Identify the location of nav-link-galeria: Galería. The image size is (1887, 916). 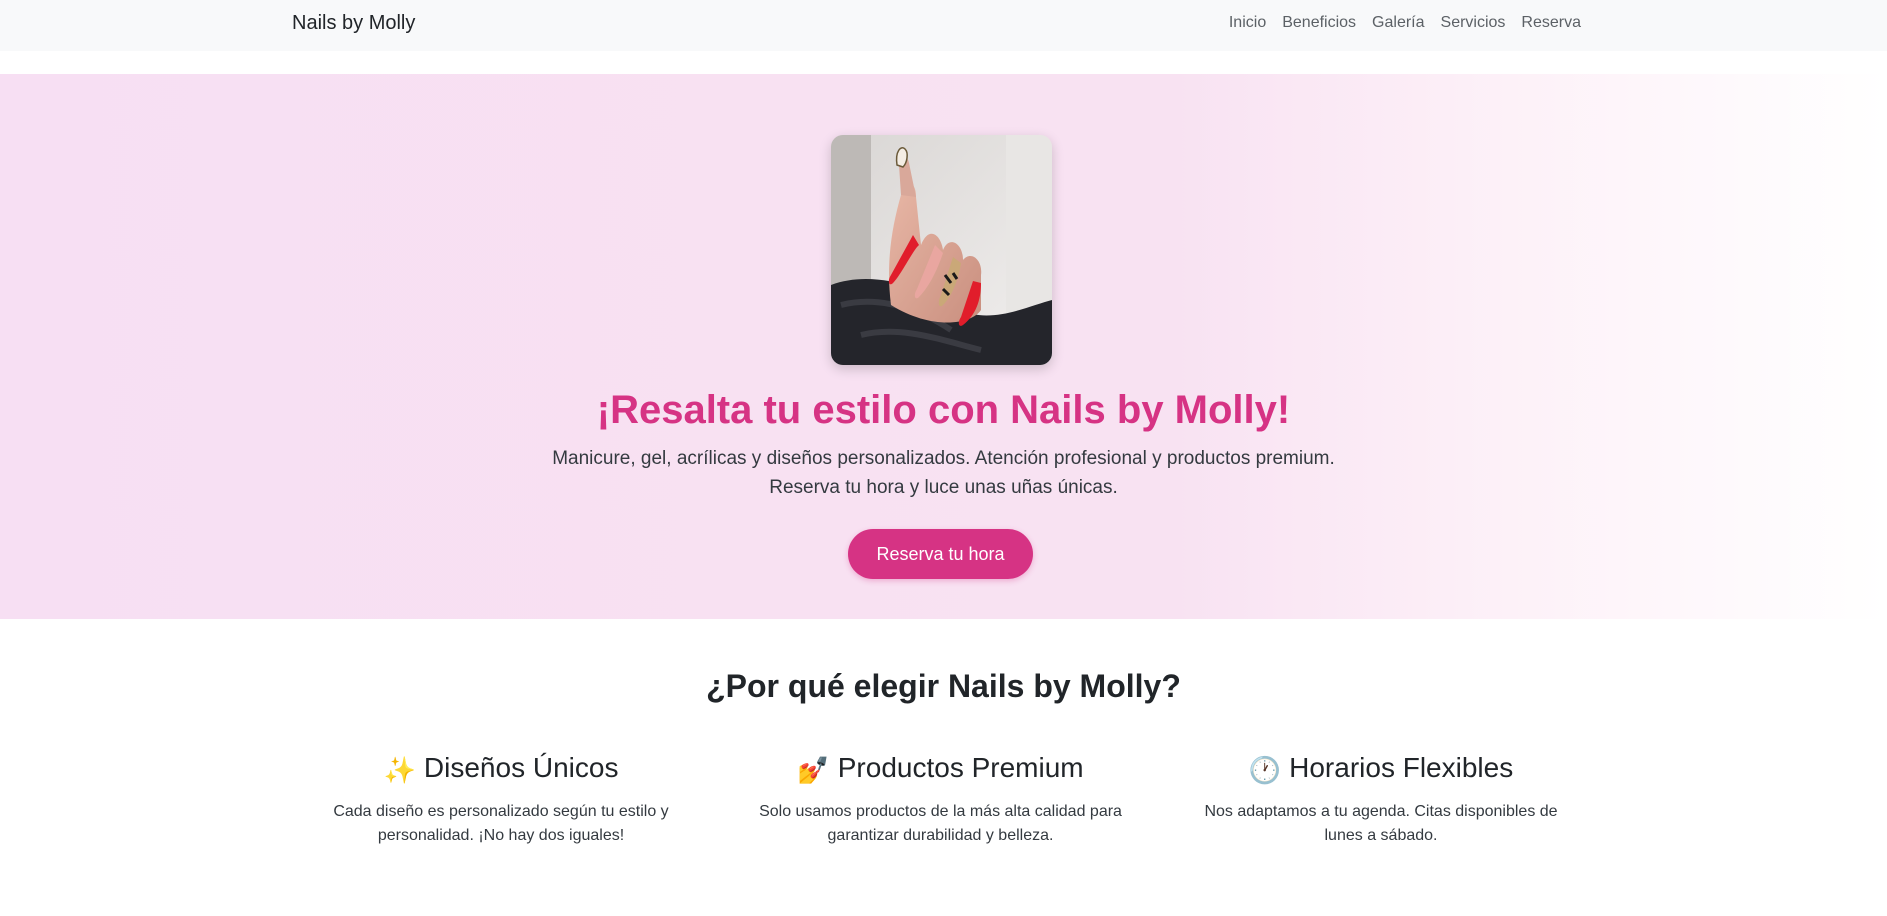
(1398, 23).